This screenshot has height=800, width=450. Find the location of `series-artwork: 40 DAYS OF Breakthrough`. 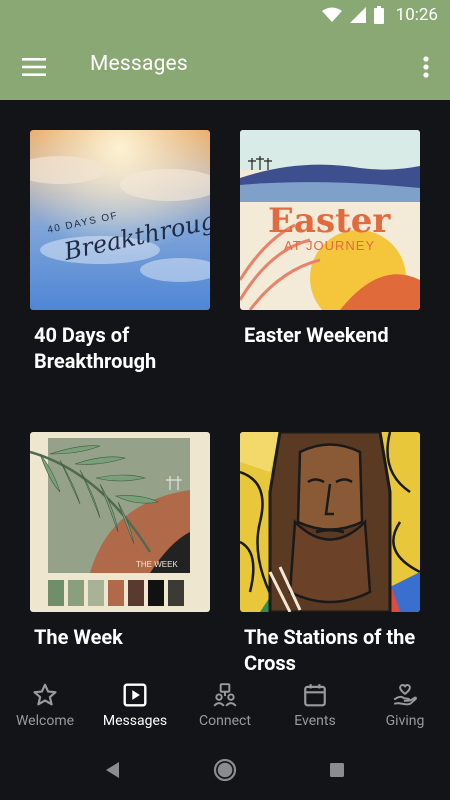

series-artwork: 40 DAYS OF Breakthrough is located at coordinates (120, 220).